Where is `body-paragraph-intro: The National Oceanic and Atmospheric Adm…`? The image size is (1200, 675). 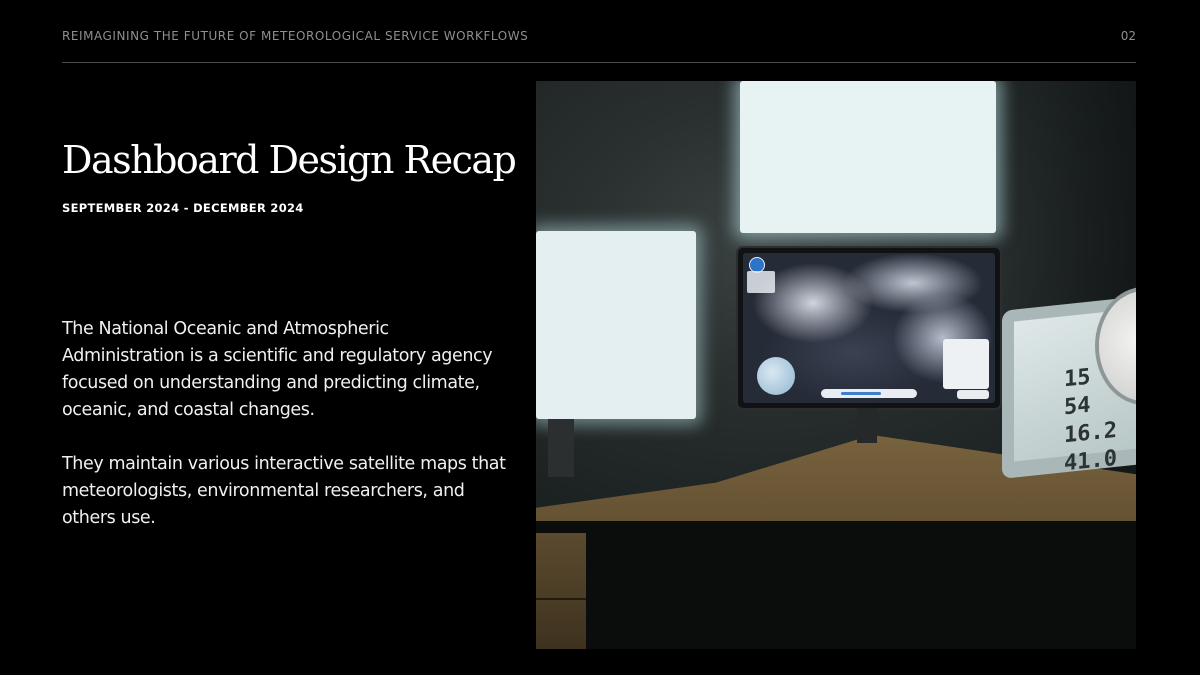 body-paragraph-intro: The National Oceanic and Atmospheric Adm… is located at coordinates (277, 369).